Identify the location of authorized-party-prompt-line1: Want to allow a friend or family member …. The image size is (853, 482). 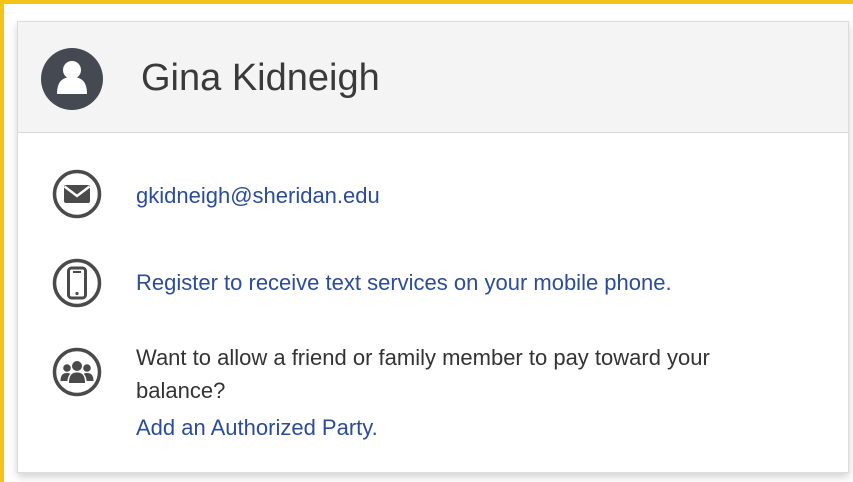
(423, 357).